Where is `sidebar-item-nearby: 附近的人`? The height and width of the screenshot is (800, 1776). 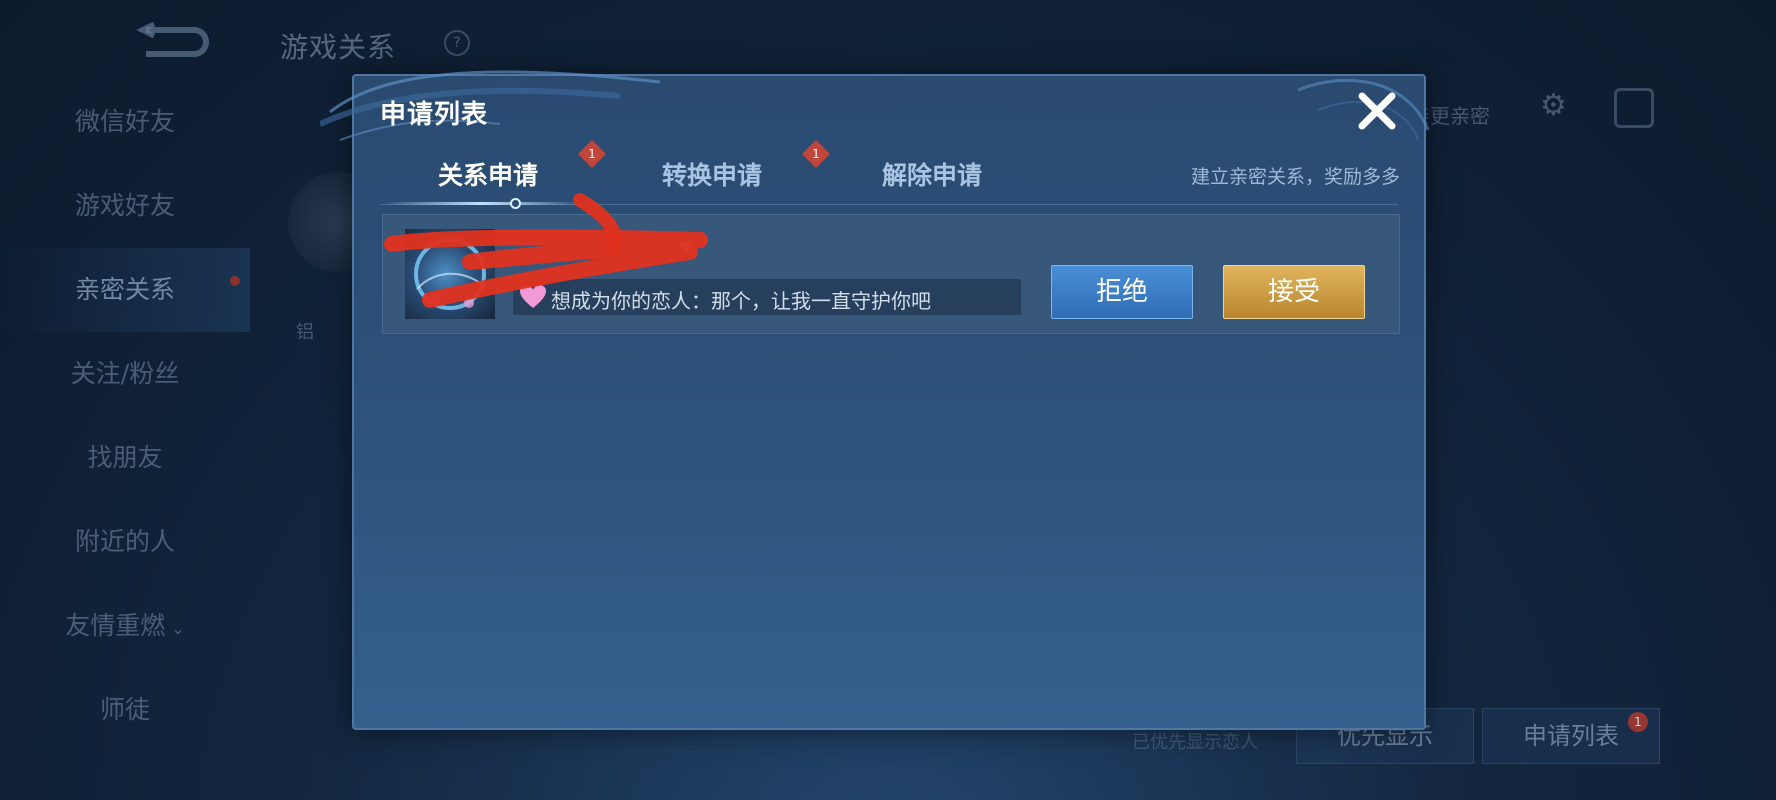 sidebar-item-nearby: 附近的人 is located at coordinates (125, 542).